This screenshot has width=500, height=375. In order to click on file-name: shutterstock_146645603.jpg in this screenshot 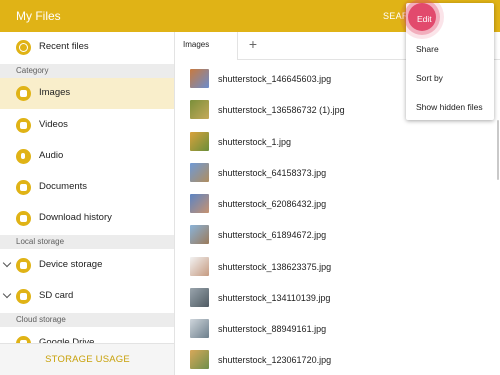, I will do `click(275, 79)`.